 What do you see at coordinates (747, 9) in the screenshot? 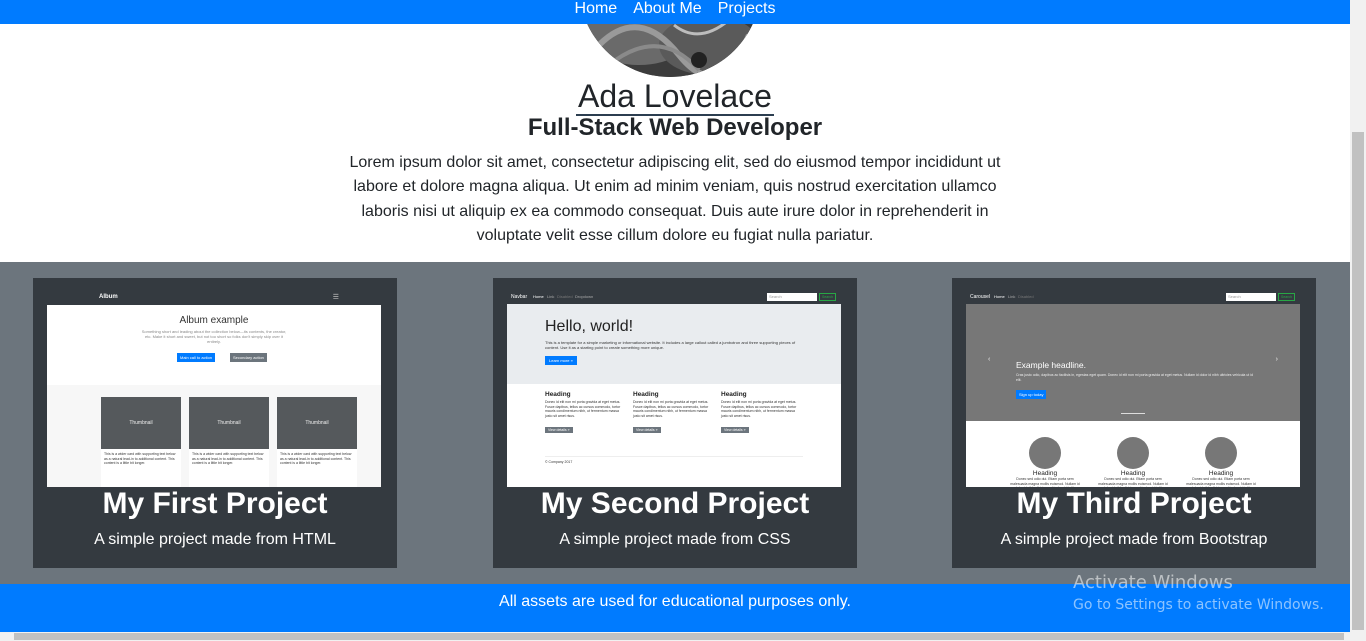
I see `nav-link-projects: Projects` at bounding box center [747, 9].